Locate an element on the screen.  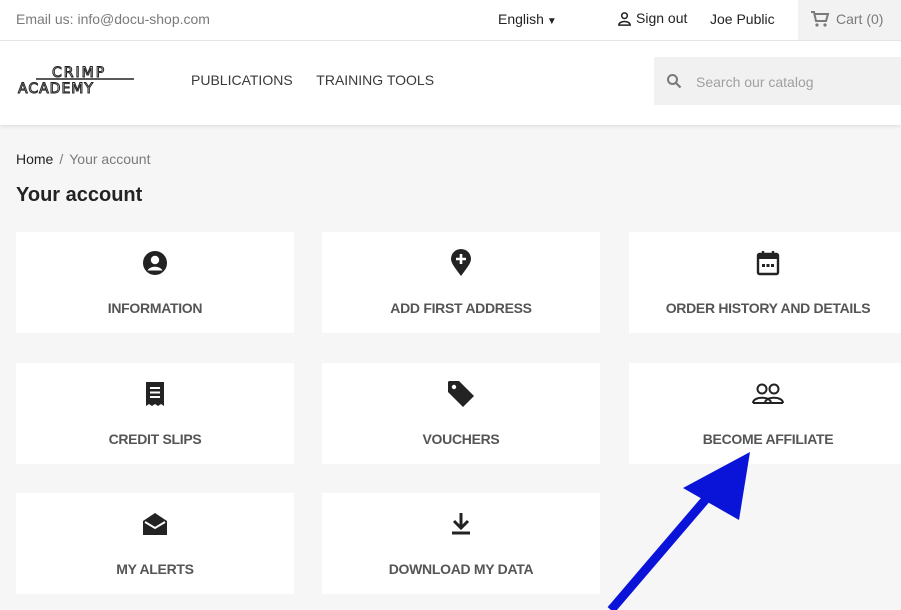
cart-button: Cart (0) is located at coordinates (849, 20).